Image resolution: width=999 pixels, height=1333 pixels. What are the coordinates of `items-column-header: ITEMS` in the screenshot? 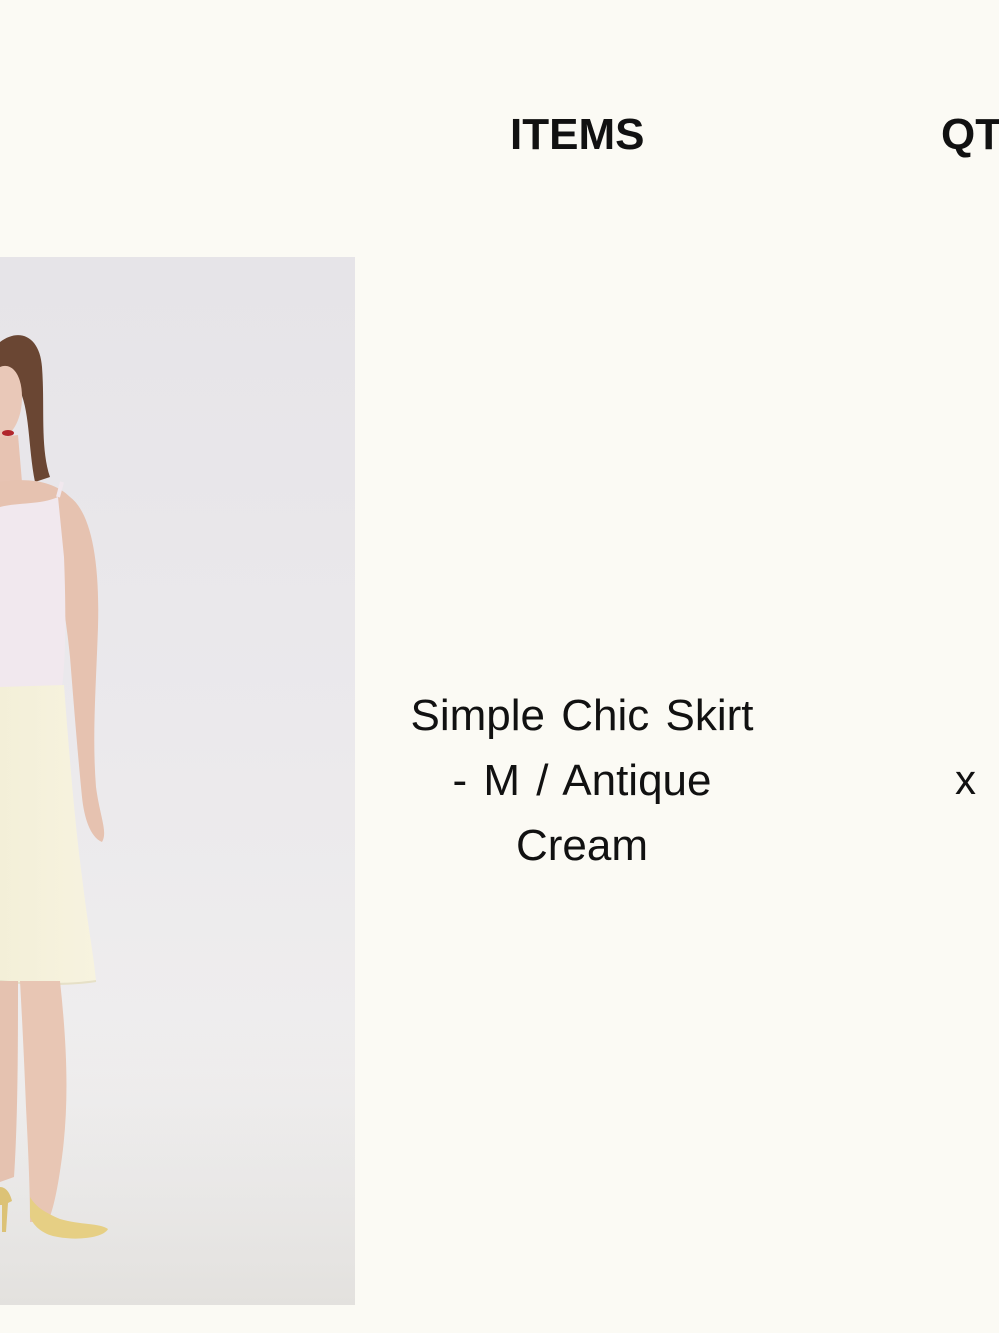 It's located at (577, 134).